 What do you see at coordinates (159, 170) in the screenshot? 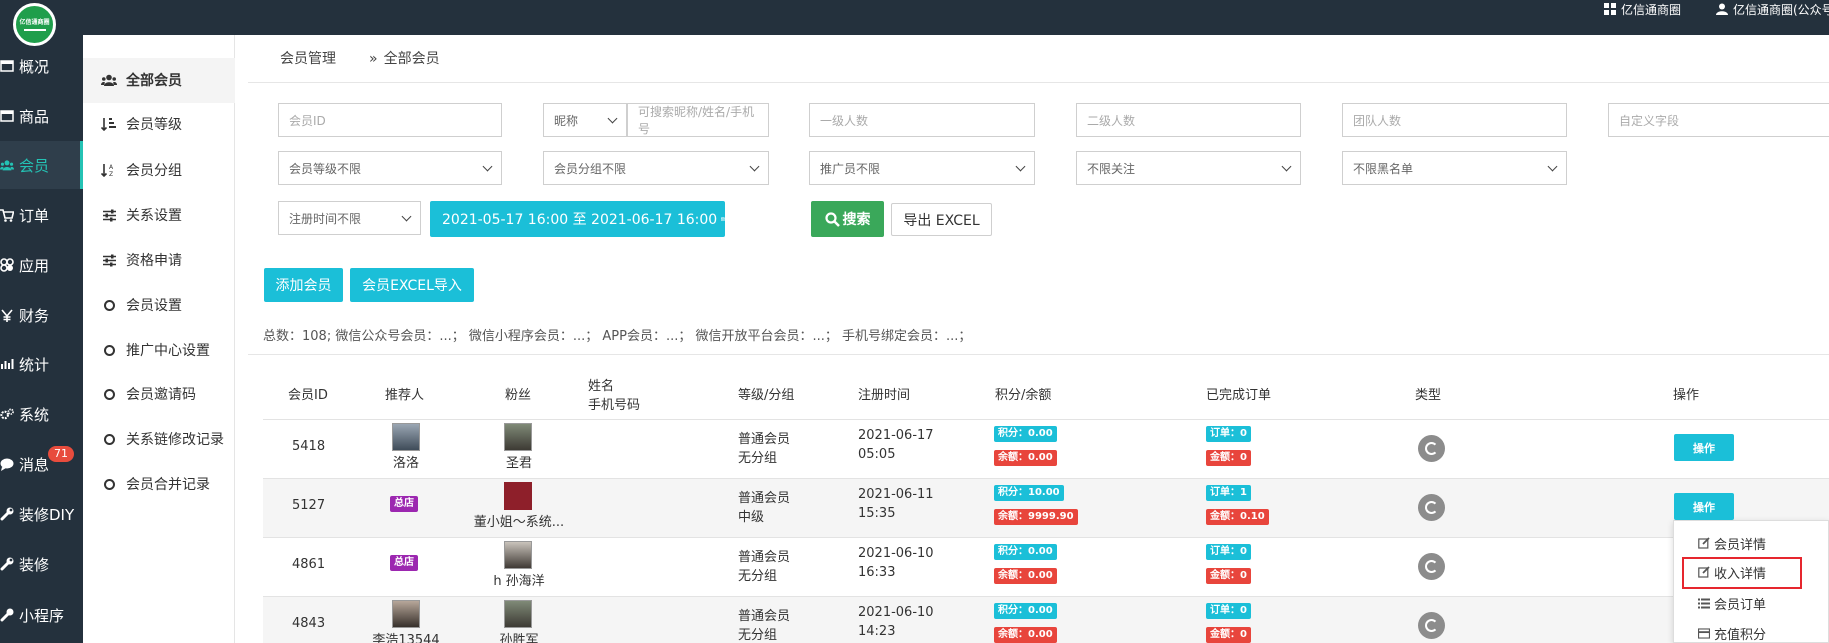
I see `subnav-item-2: A Z 会员分组` at bounding box center [159, 170].